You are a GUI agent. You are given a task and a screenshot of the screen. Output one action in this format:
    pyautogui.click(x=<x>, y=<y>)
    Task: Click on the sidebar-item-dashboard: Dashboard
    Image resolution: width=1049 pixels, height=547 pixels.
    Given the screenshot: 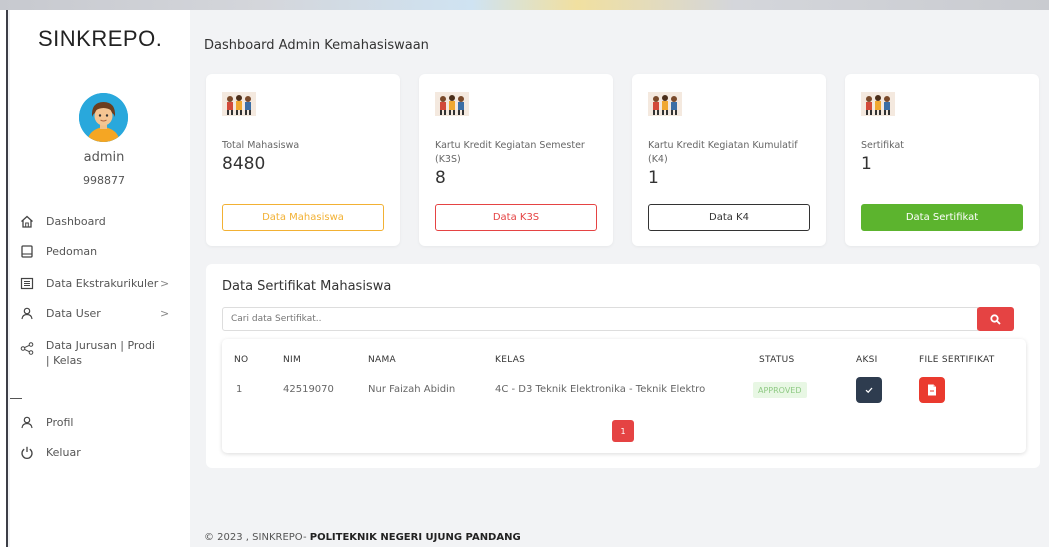 What is the action you would take?
    pyautogui.click(x=63, y=222)
    